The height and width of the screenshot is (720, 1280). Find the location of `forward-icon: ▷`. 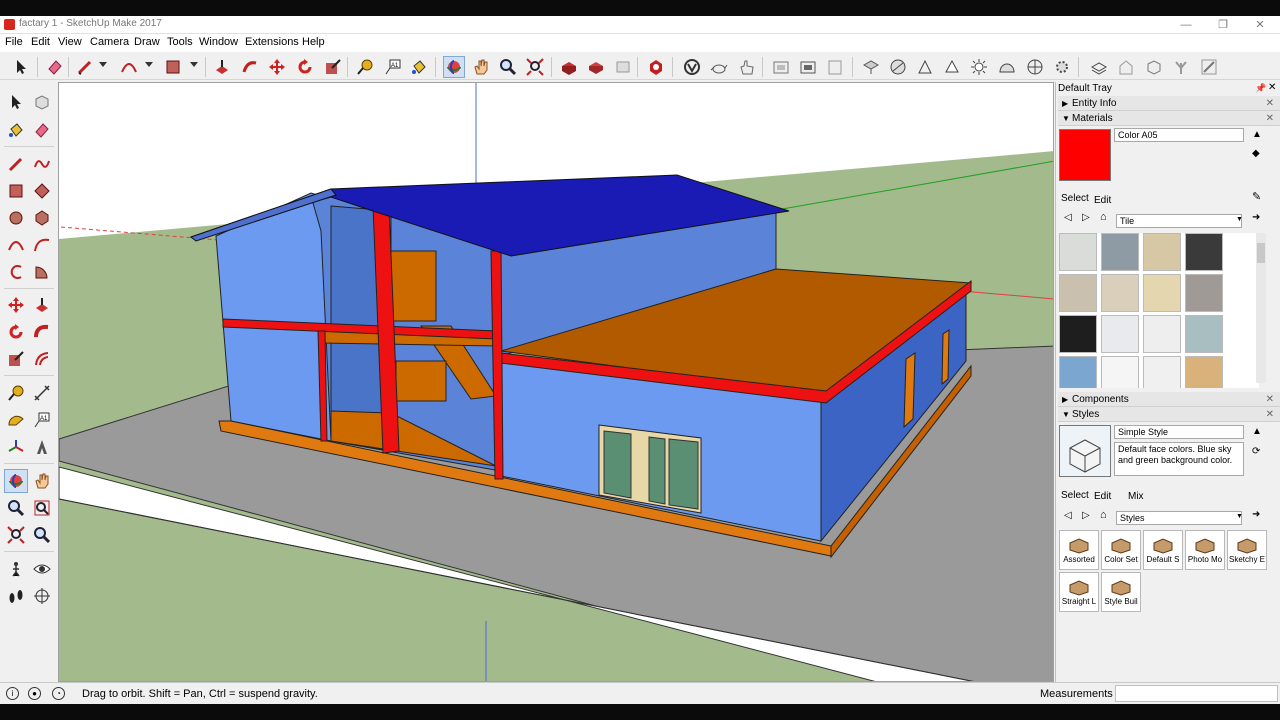

forward-icon: ▷ is located at coordinates (1086, 217).